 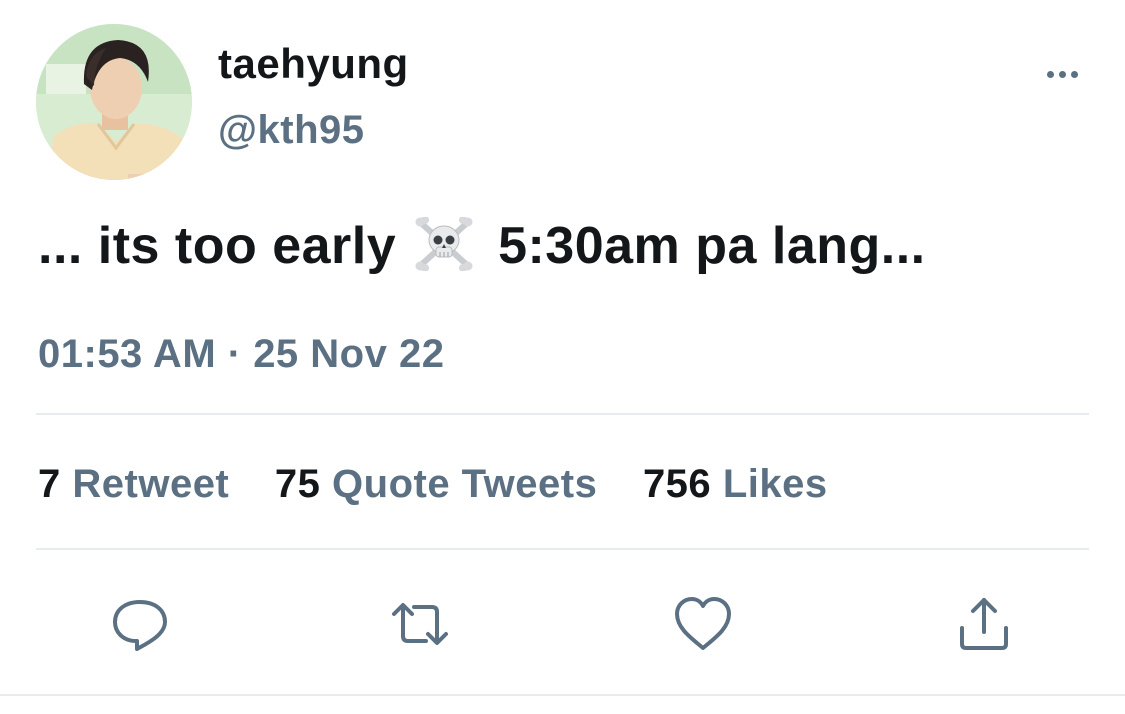 What do you see at coordinates (775, 484) in the screenshot?
I see `stat-label: Likes` at bounding box center [775, 484].